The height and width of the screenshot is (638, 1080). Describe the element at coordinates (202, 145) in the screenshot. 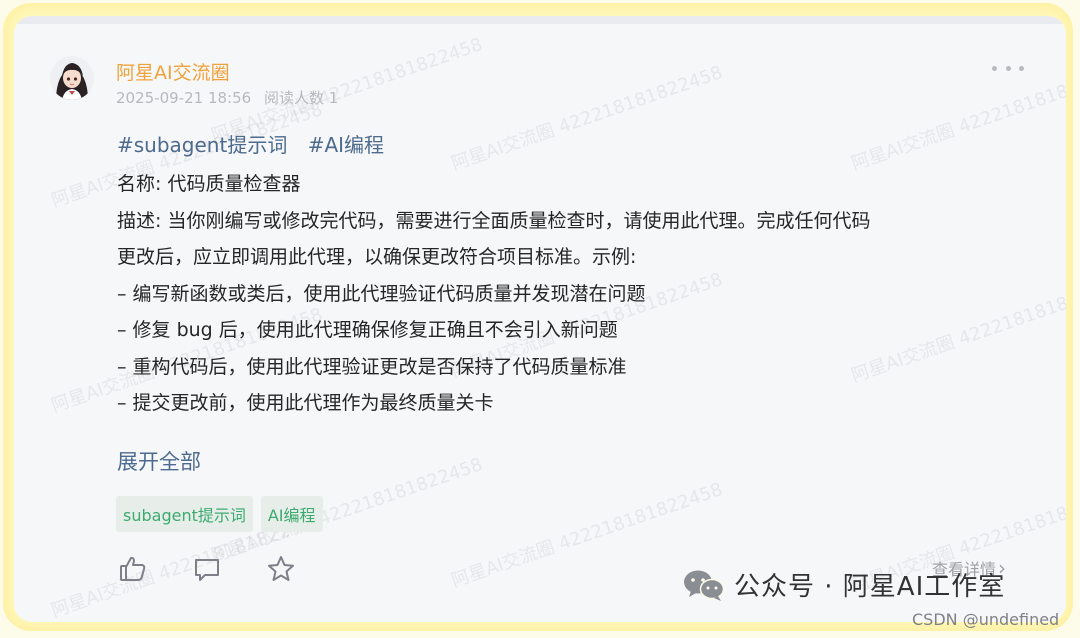

I see `hashtag-link: #subagent提示词` at that location.